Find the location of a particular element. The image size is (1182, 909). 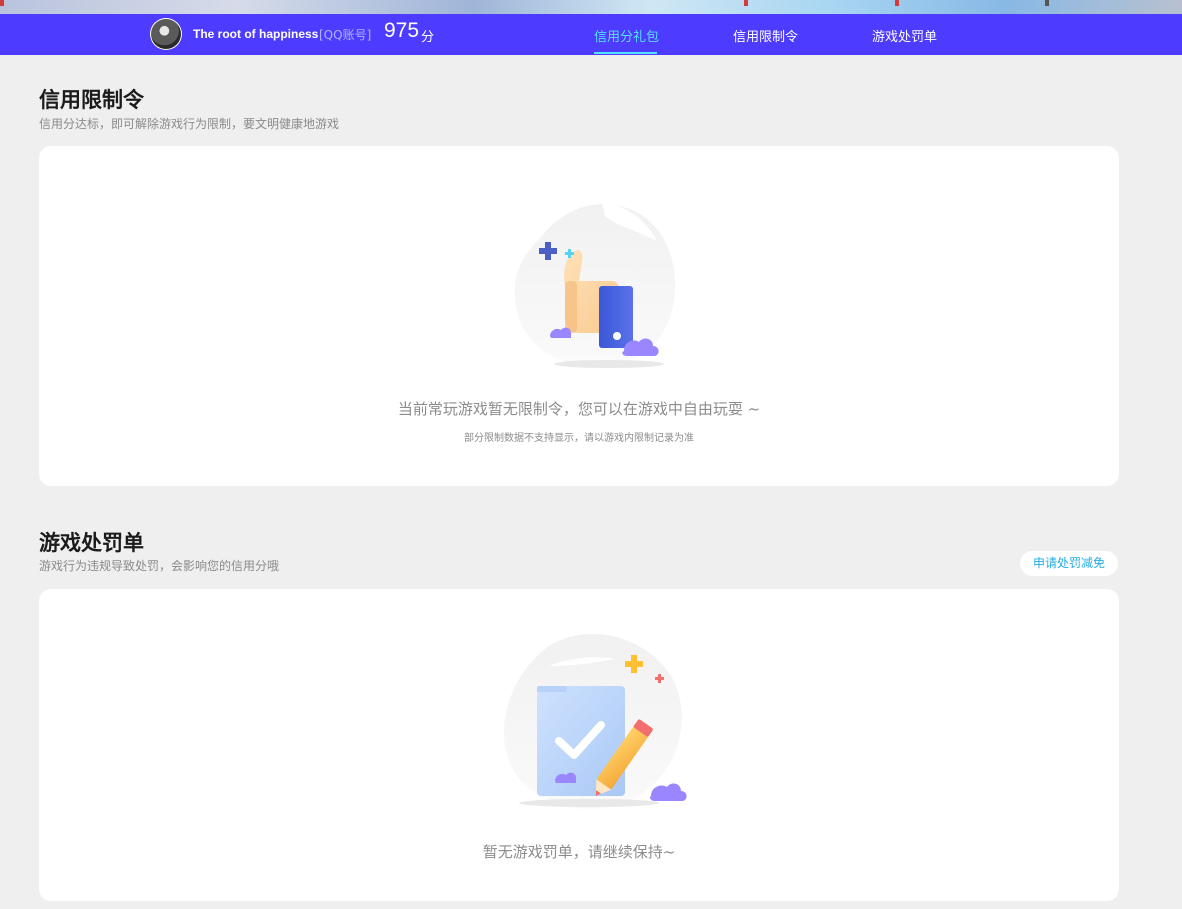

restriction-empty-message: 当前常玩游戏暂无限制令，您可以在游戏中自由玩耍 ~ is located at coordinates (579, 409).